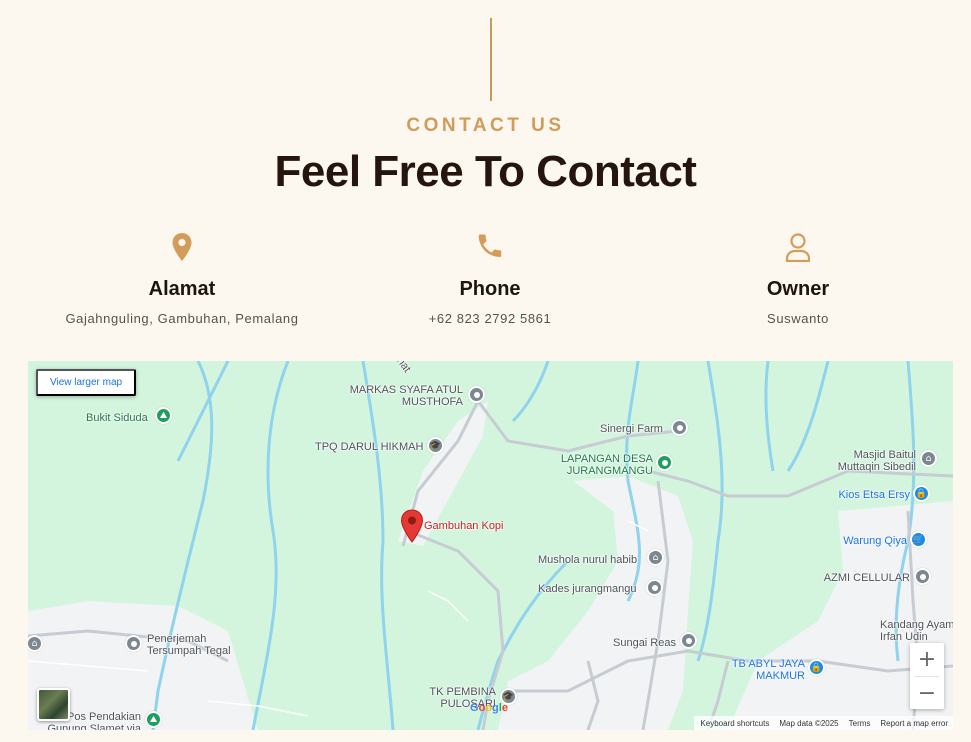 This screenshot has width=971, height=742. What do you see at coordinates (927, 659) in the screenshot?
I see `zoom-in-button: +` at bounding box center [927, 659].